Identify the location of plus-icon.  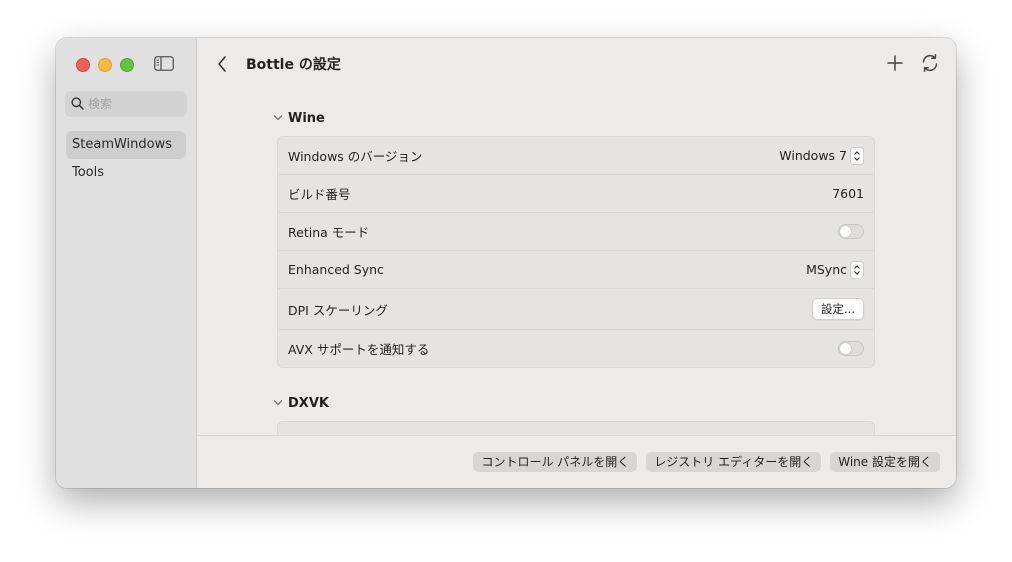
(895, 63).